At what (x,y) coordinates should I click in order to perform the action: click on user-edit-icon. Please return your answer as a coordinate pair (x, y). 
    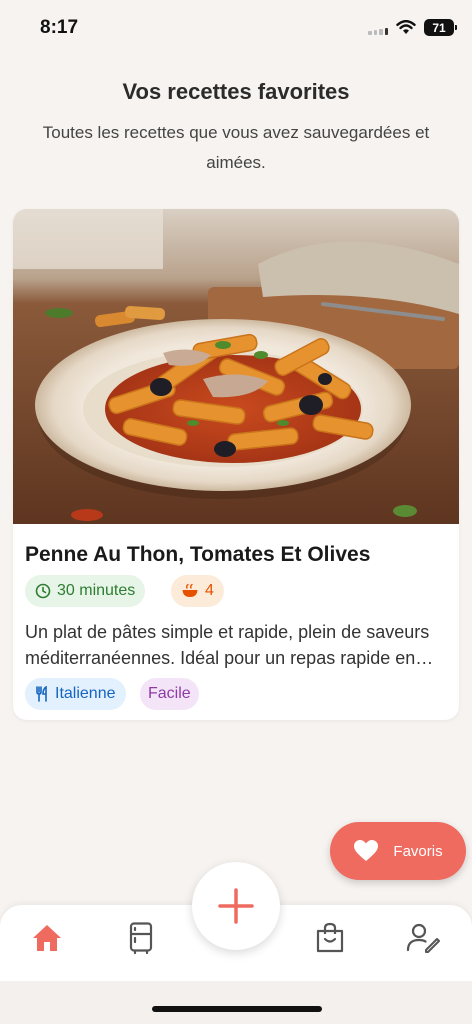
    Looking at the image, I should click on (423, 938).